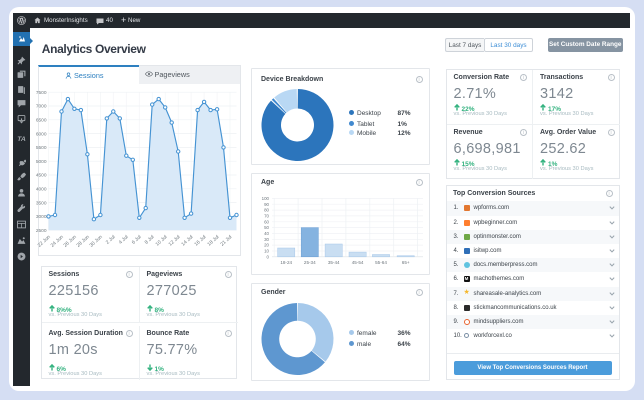  What do you see at coordinates (40, 175) in the screenshot?
I see `svg-text: 4500` at bounding box center [40, 175].